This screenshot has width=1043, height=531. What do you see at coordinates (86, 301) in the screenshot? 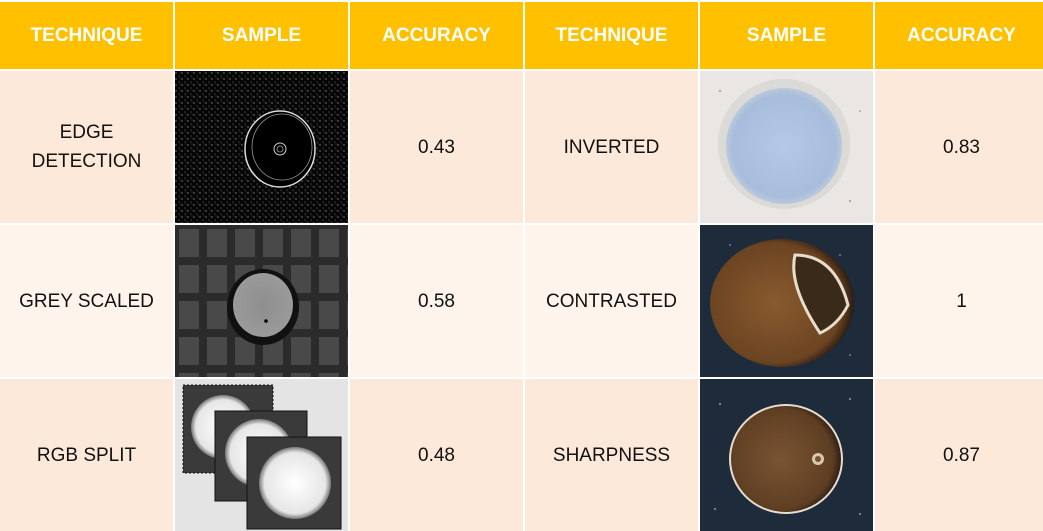
I see `technique-cell: GREY SCALED` at bounding box center [86, 301].